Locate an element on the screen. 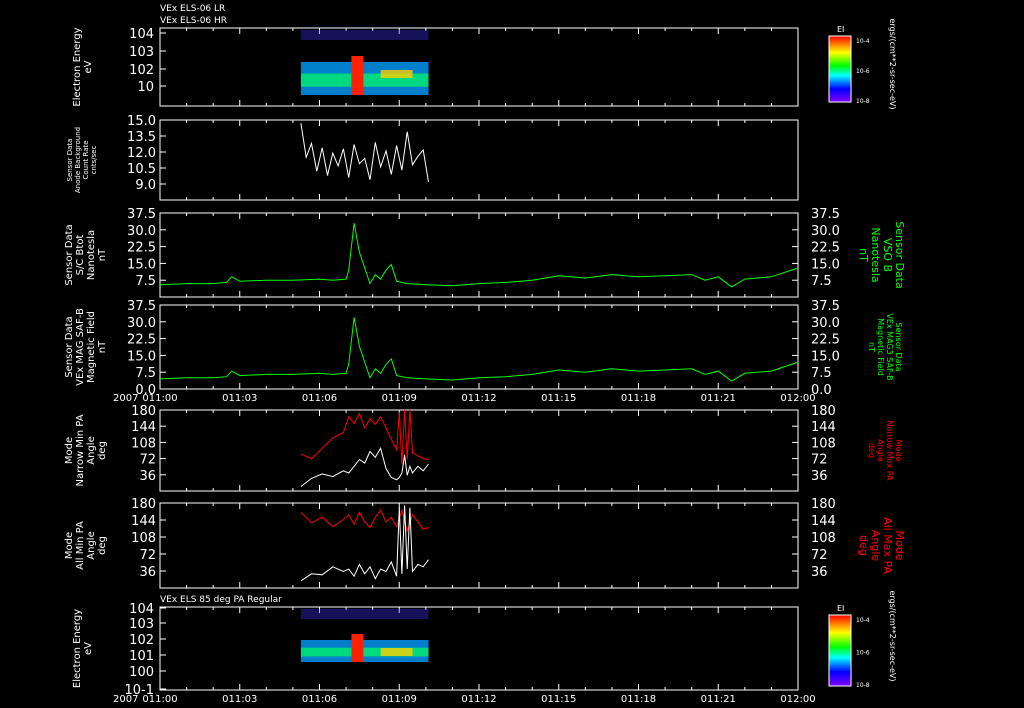 This screenshot has width=1024, height=708. y-axis-right-label-line: Angle is located at coordinates (880, 450).